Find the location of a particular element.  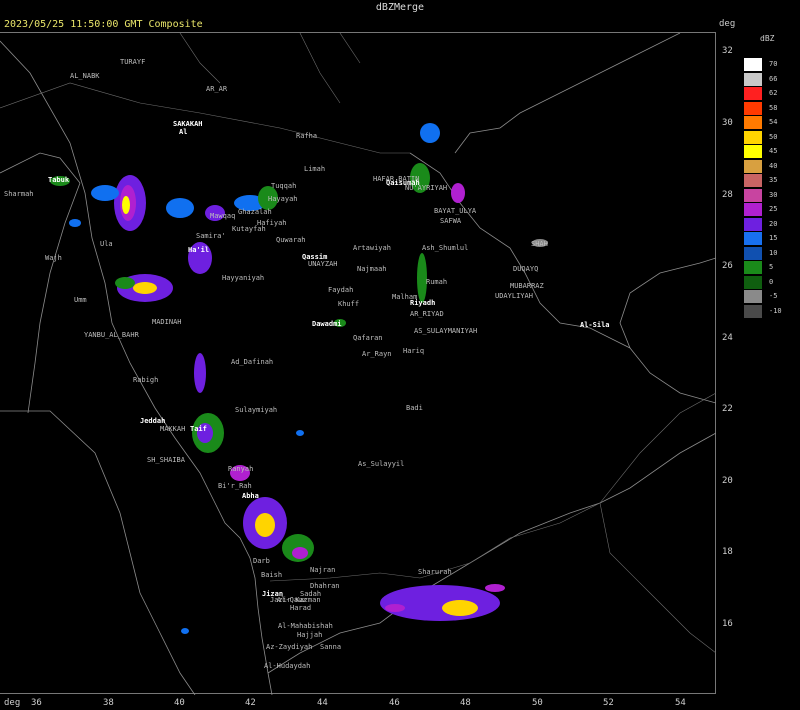

lat-tick-28: 28 is located at coordinates (727, 195).